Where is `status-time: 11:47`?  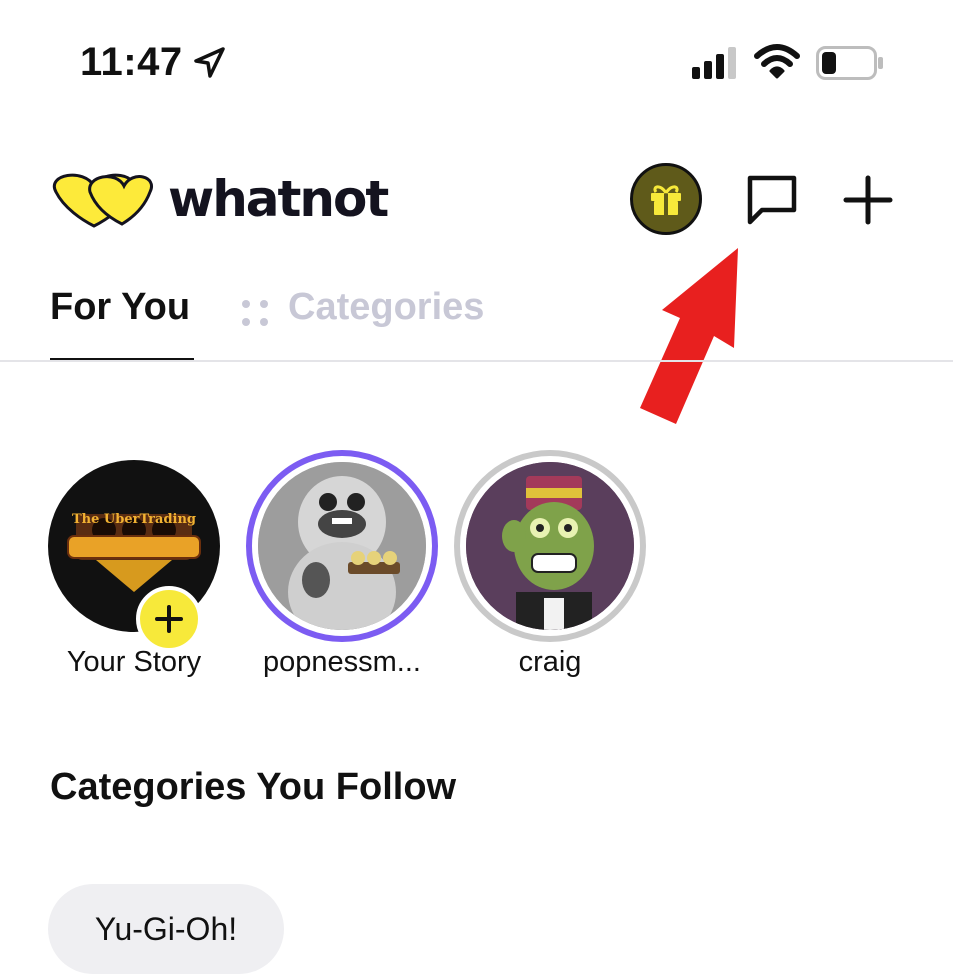
status-time: 11:47 is located at coordinates (131, 62).